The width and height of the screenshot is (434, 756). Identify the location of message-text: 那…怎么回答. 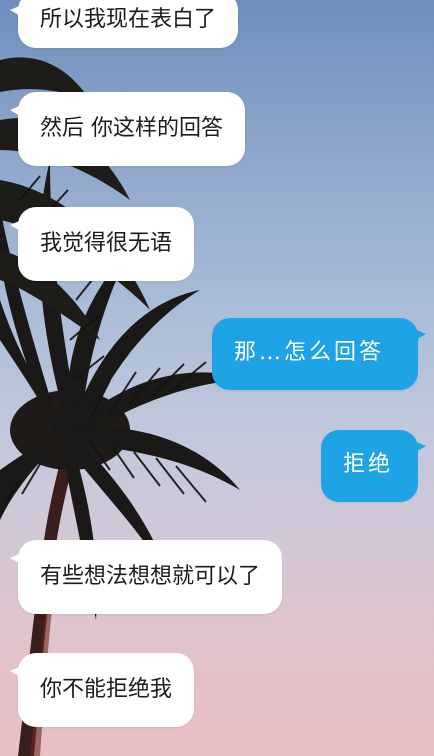
(309, 352).